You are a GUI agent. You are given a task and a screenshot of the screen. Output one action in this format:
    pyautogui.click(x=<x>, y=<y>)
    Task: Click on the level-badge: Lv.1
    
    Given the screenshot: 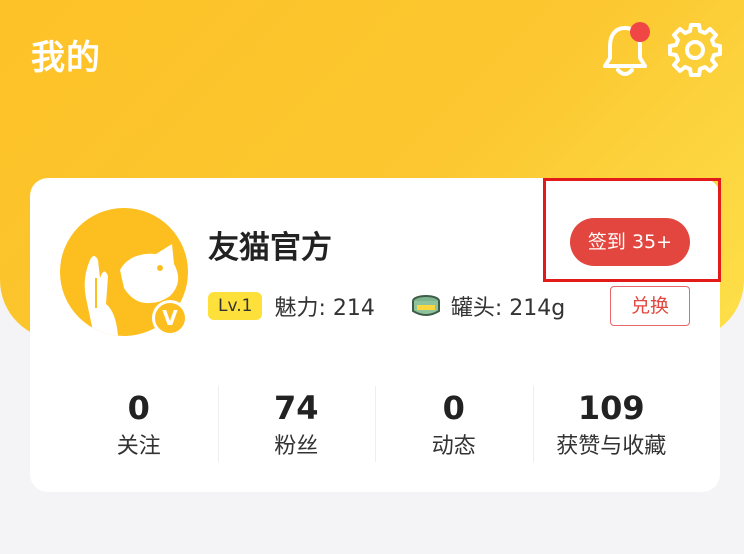 What is the action you would take?
    pyautogui.click(x=235, y=306)
    